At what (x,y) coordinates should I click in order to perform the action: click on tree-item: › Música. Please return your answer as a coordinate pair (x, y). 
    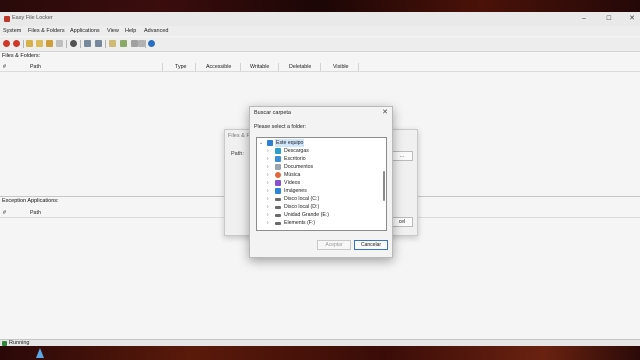
    Looking at the image, I should click on (318, 175).